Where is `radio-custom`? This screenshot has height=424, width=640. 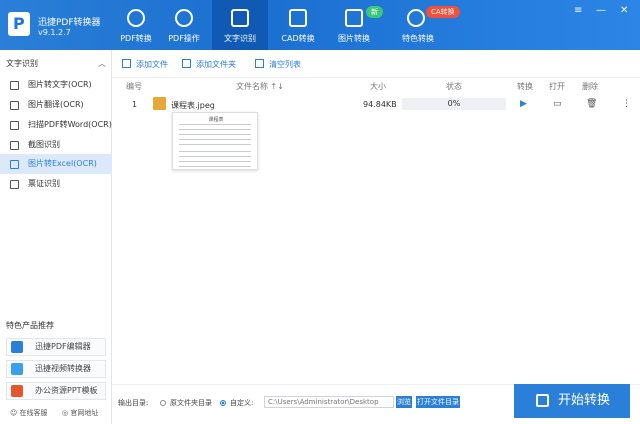 radio-custom is located at coordinates (223, 403).